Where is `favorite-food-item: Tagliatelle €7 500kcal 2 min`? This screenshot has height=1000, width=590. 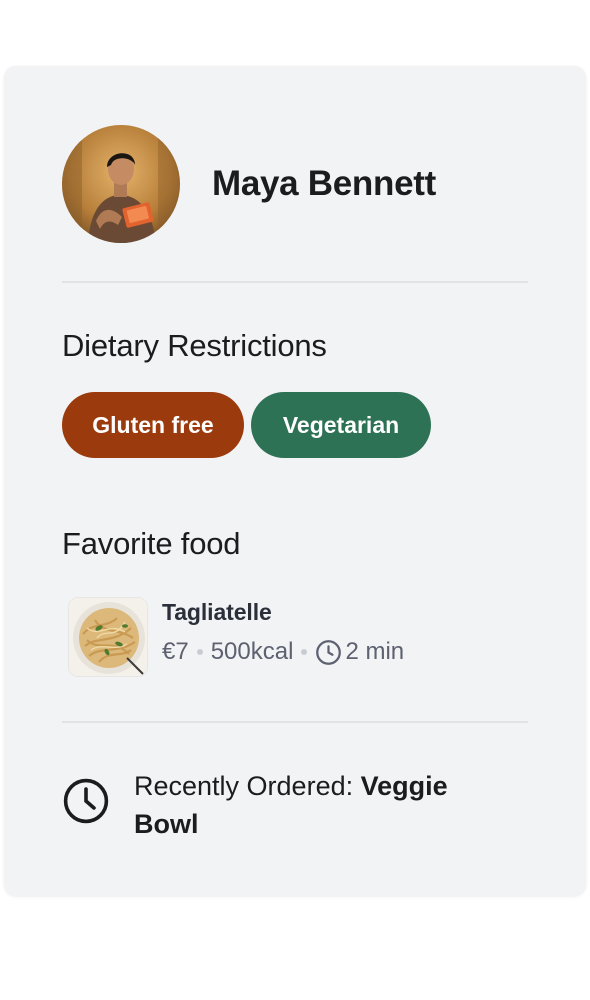
favorite-food-item: Tagliatelle €7 500kcal 2 min is located at coordinates (236, 637).